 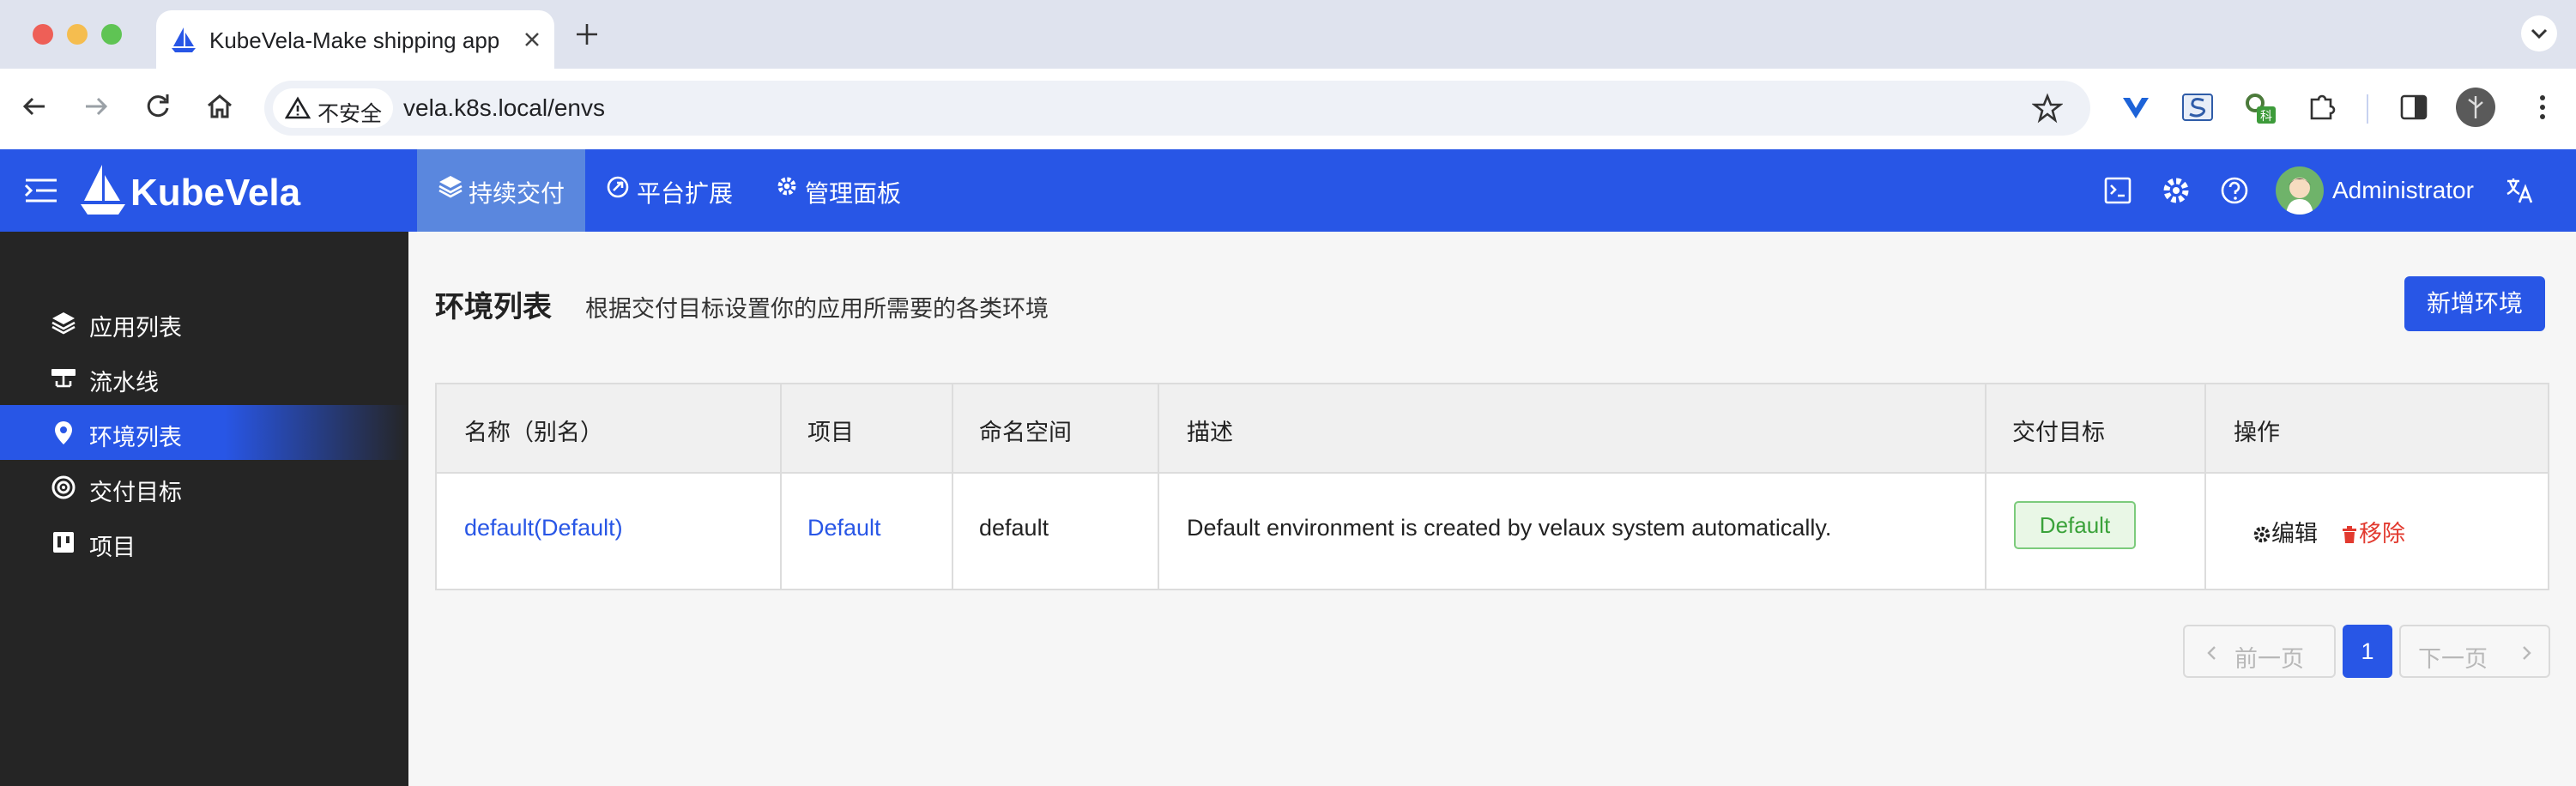 I want to click on chevron-down-icon, so click(x=2539, y=34).